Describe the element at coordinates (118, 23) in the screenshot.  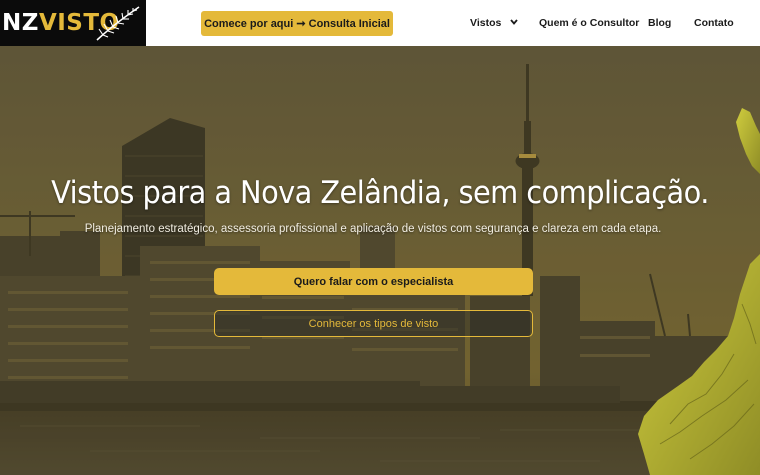
I see `silver-fern-icon` at that location.